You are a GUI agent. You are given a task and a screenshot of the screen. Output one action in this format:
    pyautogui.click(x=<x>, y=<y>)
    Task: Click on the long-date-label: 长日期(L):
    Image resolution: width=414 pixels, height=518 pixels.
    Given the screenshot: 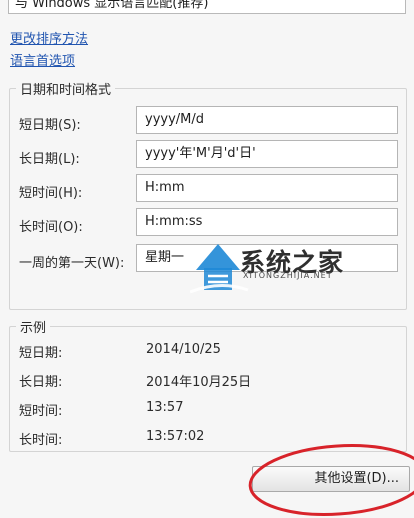 What is the action you would take?
    pyautogui.click(x=49, y=159)
    